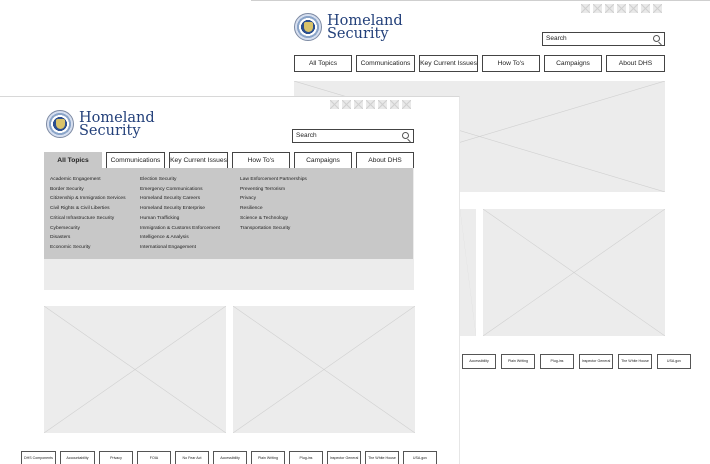 This screenshot has height=464, width=710. Describe the element at coordinates (180, 199) in the screenshot. I see `menu-item: Homeland Security Careers` at that location.